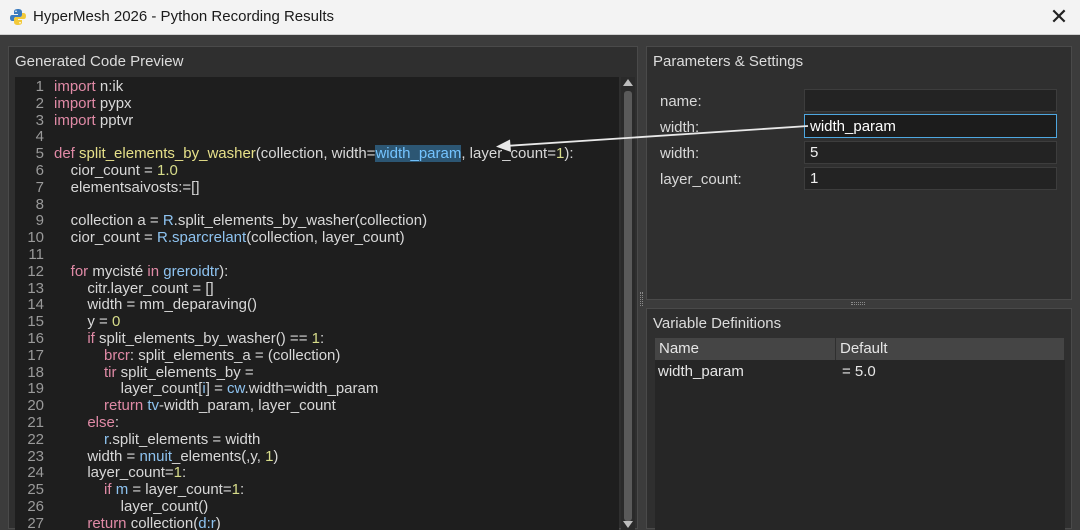 The height and width of the screenshot is (530, 1080). What do you see at coordinates (134, 288) in the screenshot?
I see `code-text: citr.layer_count = []` at bounding box center [134, 288].